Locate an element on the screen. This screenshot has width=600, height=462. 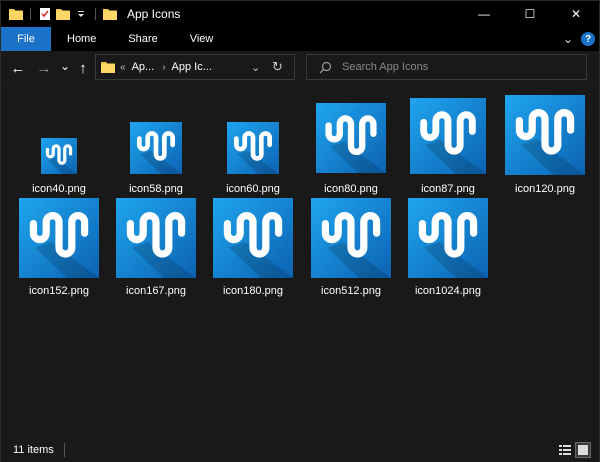
file-name: icon40.png is located at coordinates (59, 189).